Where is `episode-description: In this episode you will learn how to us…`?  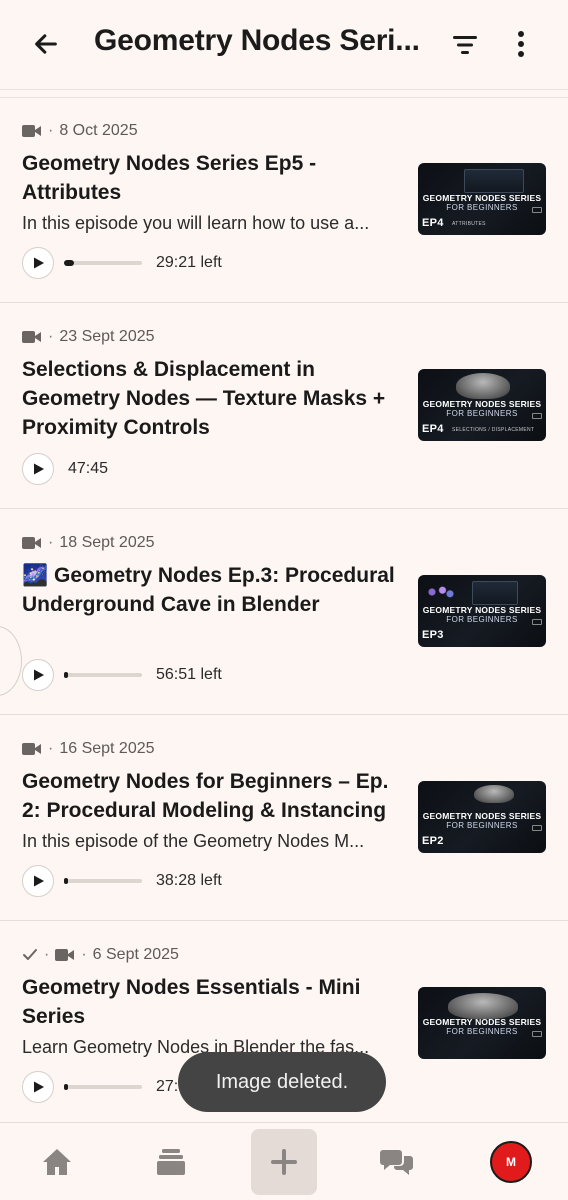
episode-description: In this episode you will learn how to us… is located at coordinates (196, 223).